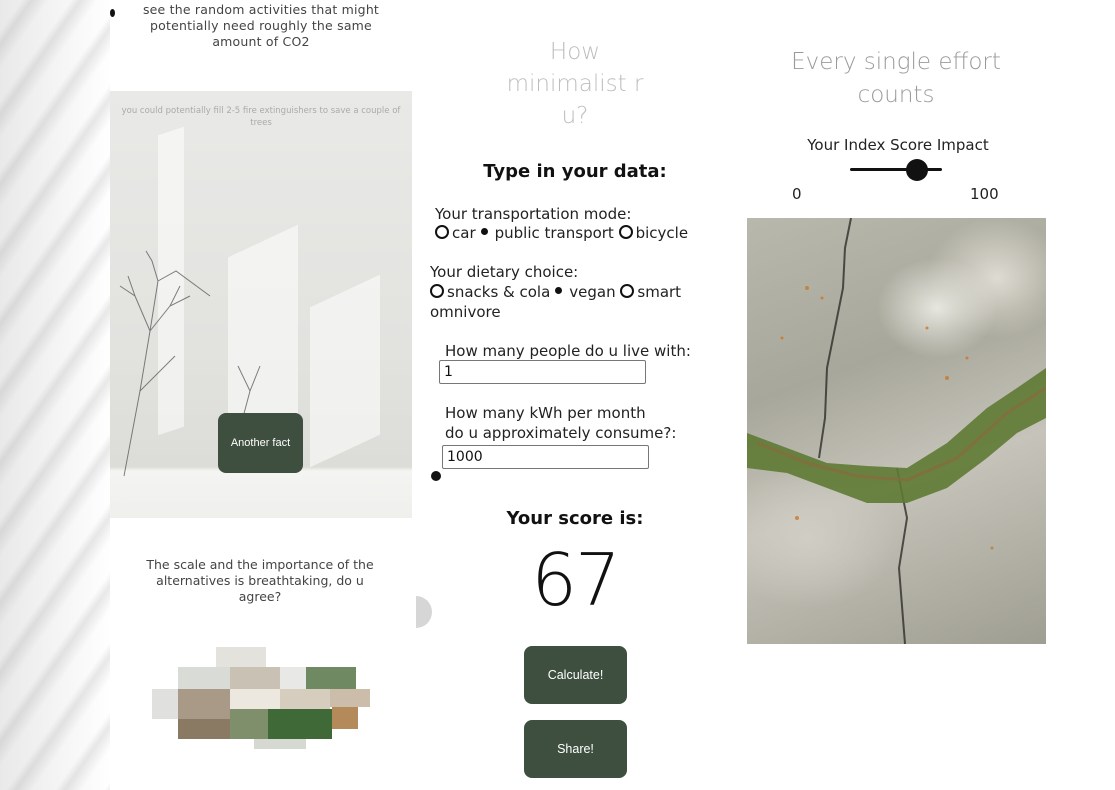  I want to click on calculator-title: How minimalist r u?, so click(575, 84).